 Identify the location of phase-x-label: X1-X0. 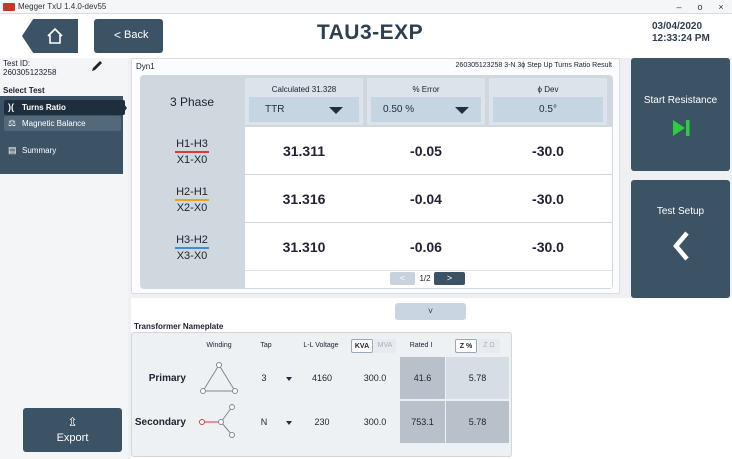
(192, 160).